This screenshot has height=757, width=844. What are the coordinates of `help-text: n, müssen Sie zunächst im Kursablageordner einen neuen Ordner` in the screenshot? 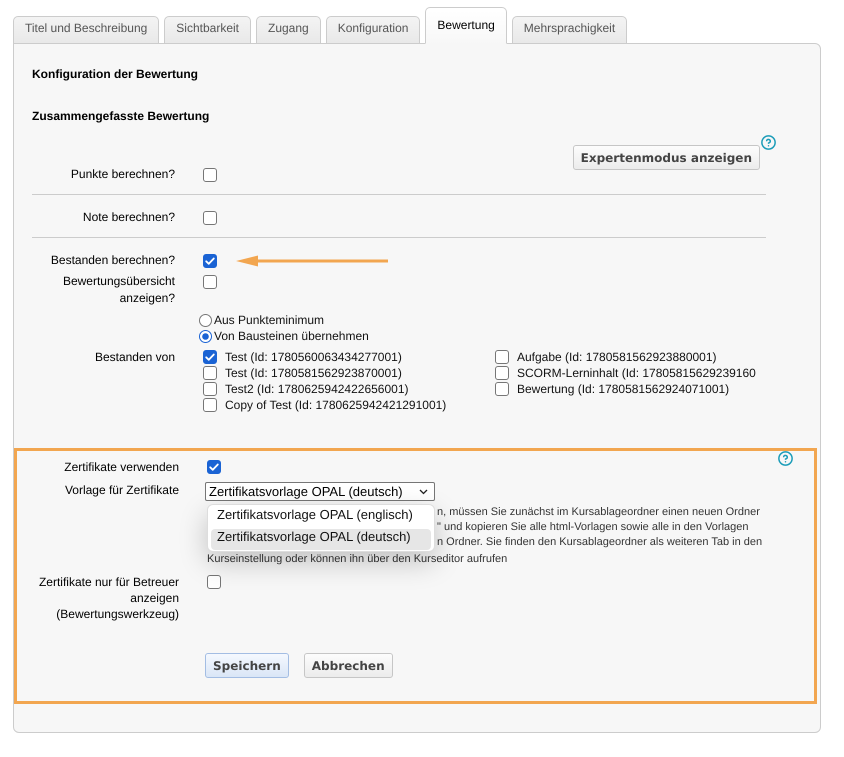 It's located at (598, 512).